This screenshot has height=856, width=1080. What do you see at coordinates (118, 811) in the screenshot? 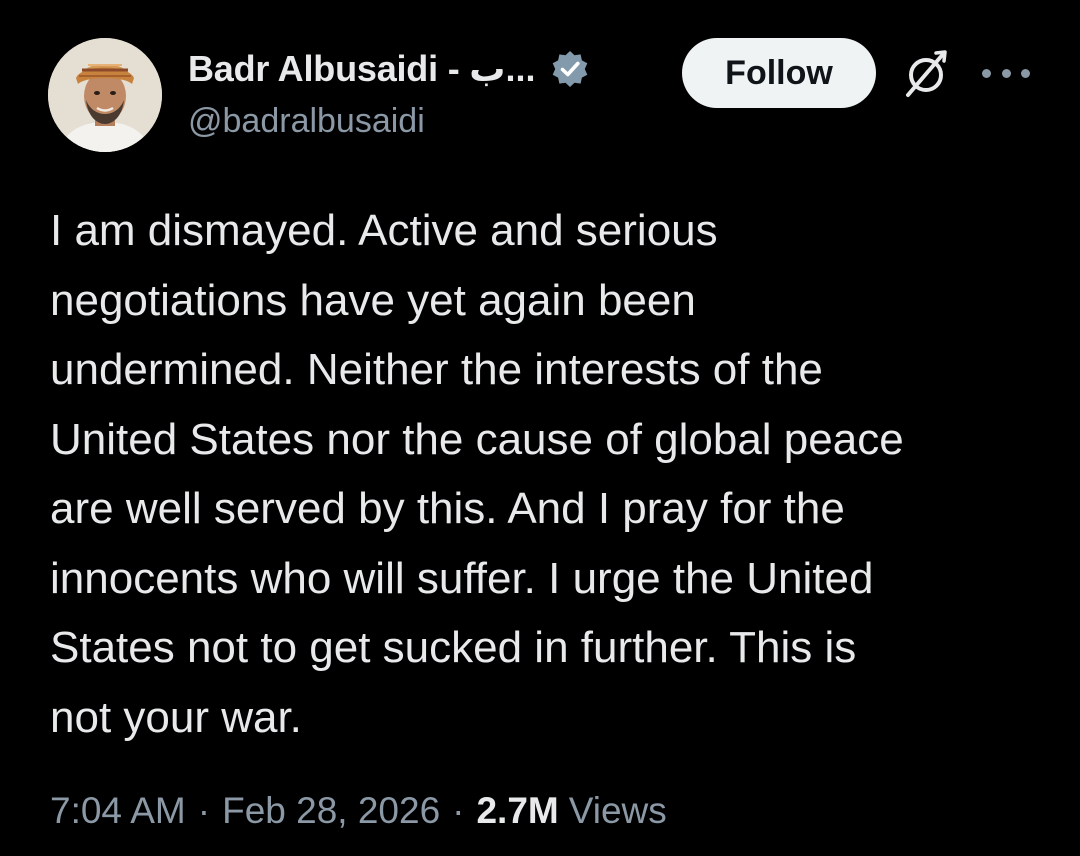
I see `tweet-time: 7:04 AM` at bounding box center [118, 811].